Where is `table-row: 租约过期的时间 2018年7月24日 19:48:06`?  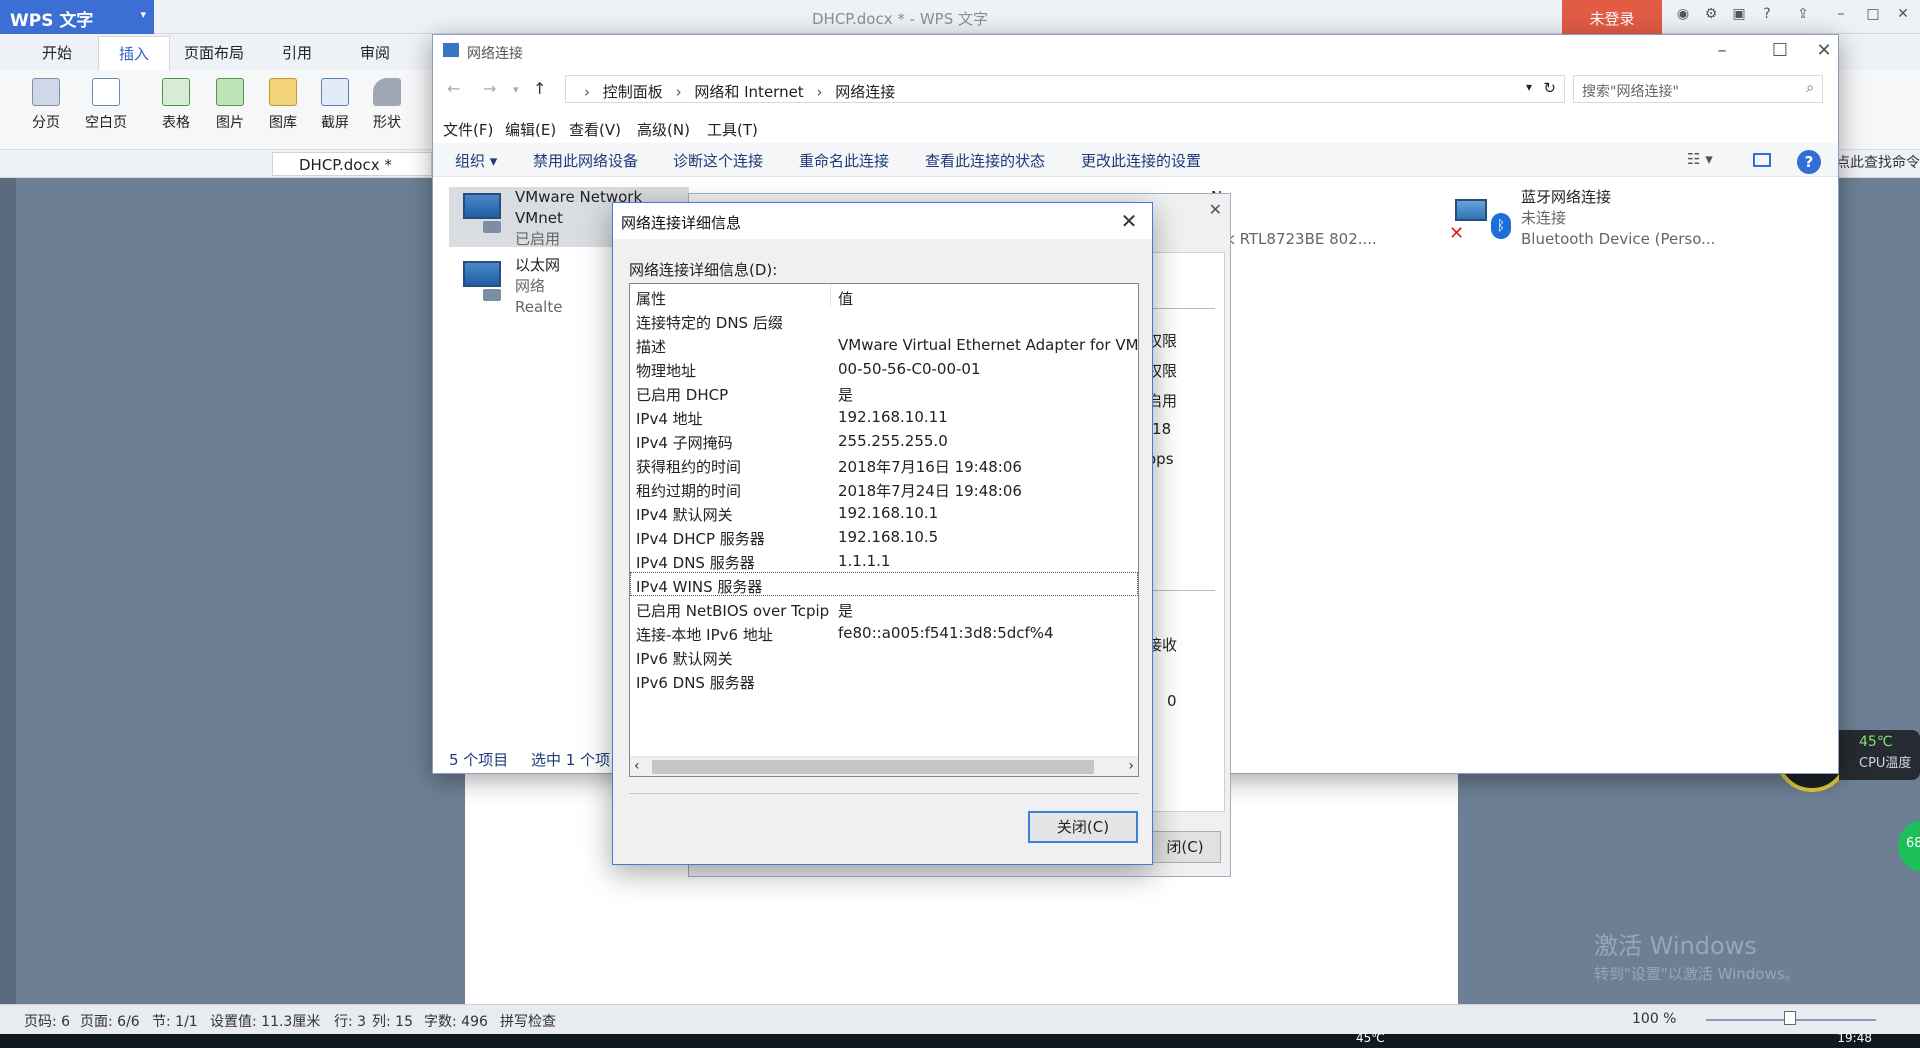
table-row: 租约过期的时间 2018年7月24日 19:48:06 is located at coordinates (884, 488).